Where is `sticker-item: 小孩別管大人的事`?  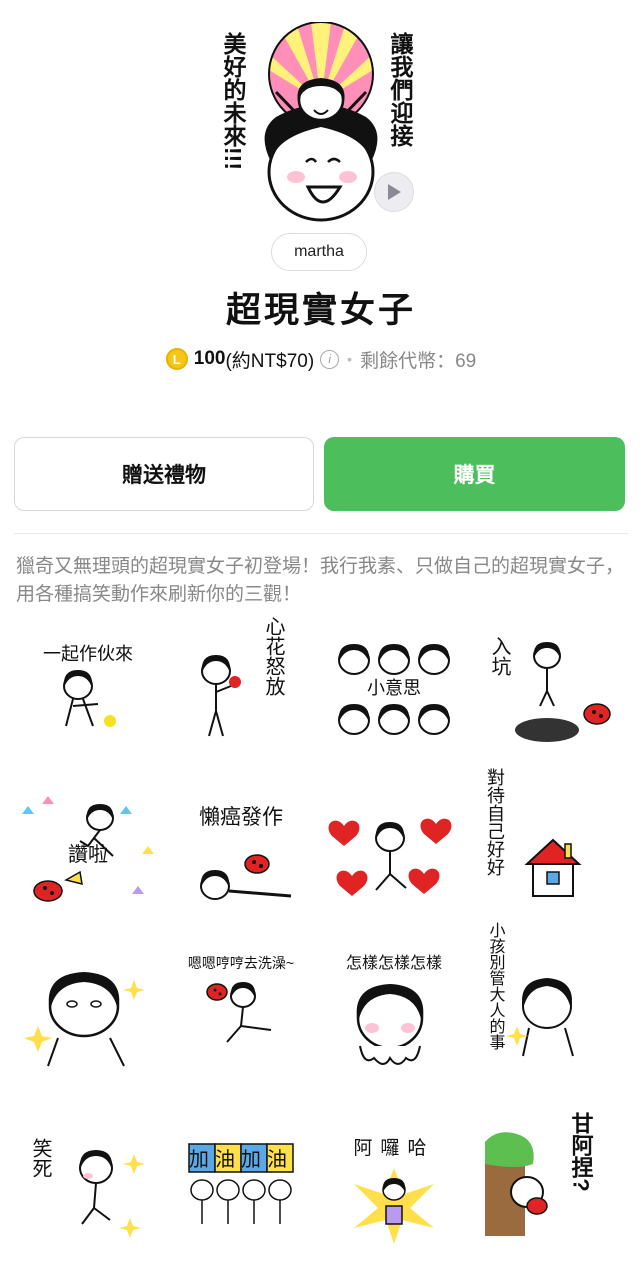
sticker-item: 小孩別管大人的事 is located at coordinates (547, 999).